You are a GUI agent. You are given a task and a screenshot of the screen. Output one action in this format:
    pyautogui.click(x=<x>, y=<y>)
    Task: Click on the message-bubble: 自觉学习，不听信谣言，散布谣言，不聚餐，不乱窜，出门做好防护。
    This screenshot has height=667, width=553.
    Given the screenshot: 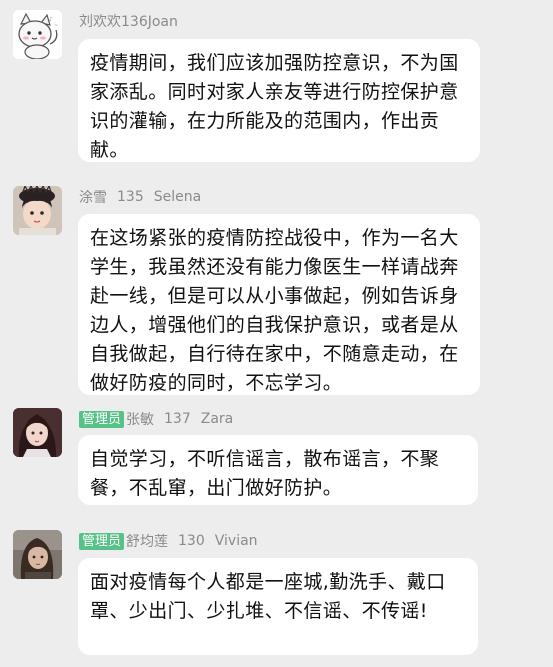 What is the action you would take?
    pyautogui.click(x=278, y=470)
    